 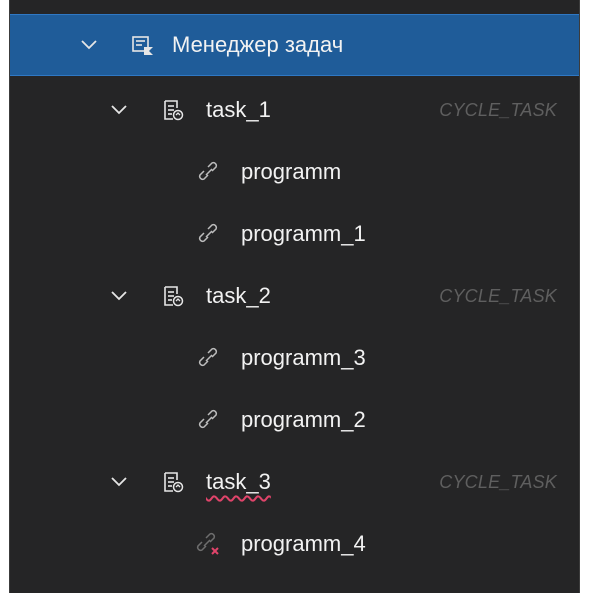 What do you see at coordinates (238, 295) in the screenshot?
I see `task-label: task_2` at bounding box center [238, 295].